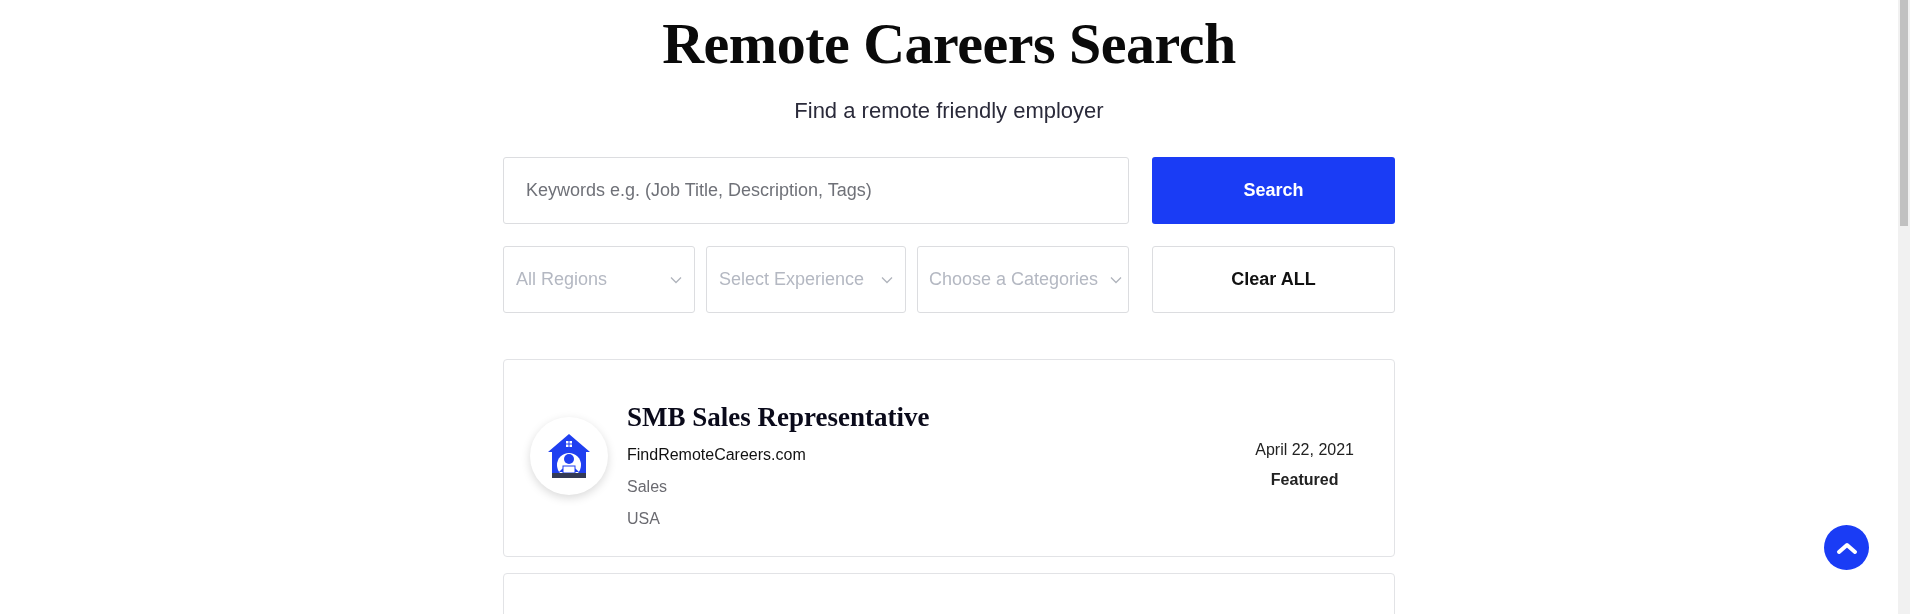 Image resolution: width=1910 pixels, height=614 pixels. What do you see at coordinates (1273, 279) in the screenshot?
I see `clear-all-button: Clear ALL` at bounding box center [1273, 279].